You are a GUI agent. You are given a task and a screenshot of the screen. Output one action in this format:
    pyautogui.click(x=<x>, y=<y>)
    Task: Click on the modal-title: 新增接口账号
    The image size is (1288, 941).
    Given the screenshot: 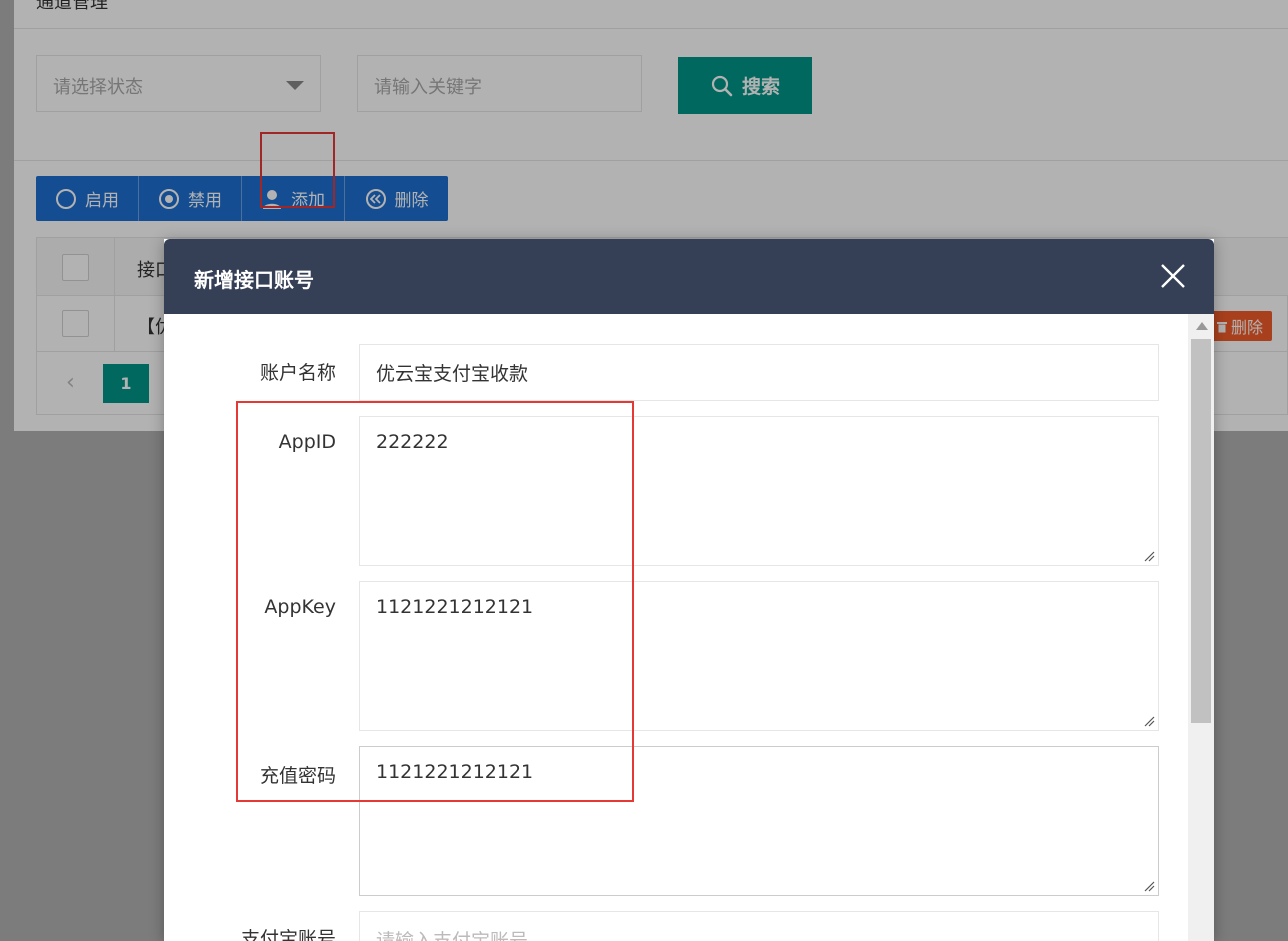 What is the action you would take?
    pyautogui.click(x=254, y=280)
    